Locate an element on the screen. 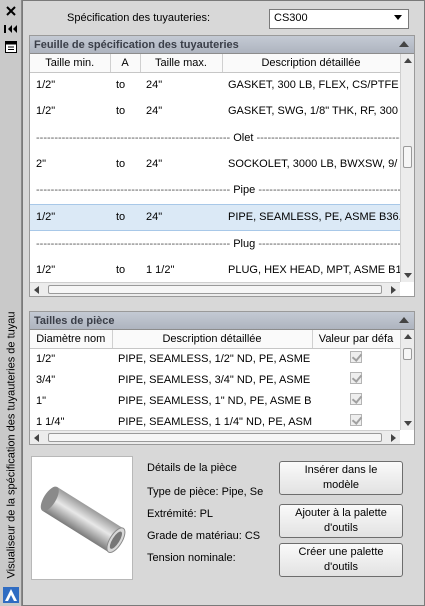  spec-label: Spécification des tuyauteries: is located at coordinates (139, 18).